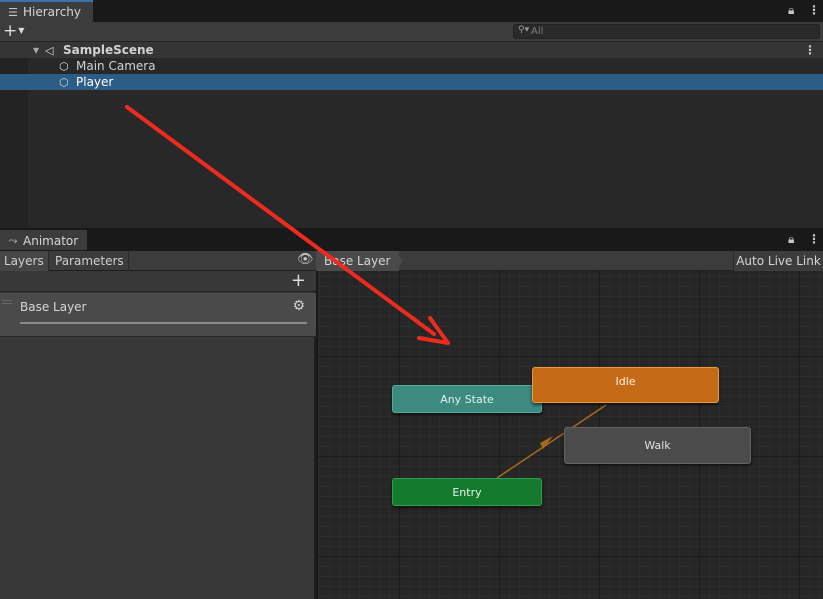 This screenshot has width=823, height=599. I want to click on list-icon: ☰, so click(13, 12).